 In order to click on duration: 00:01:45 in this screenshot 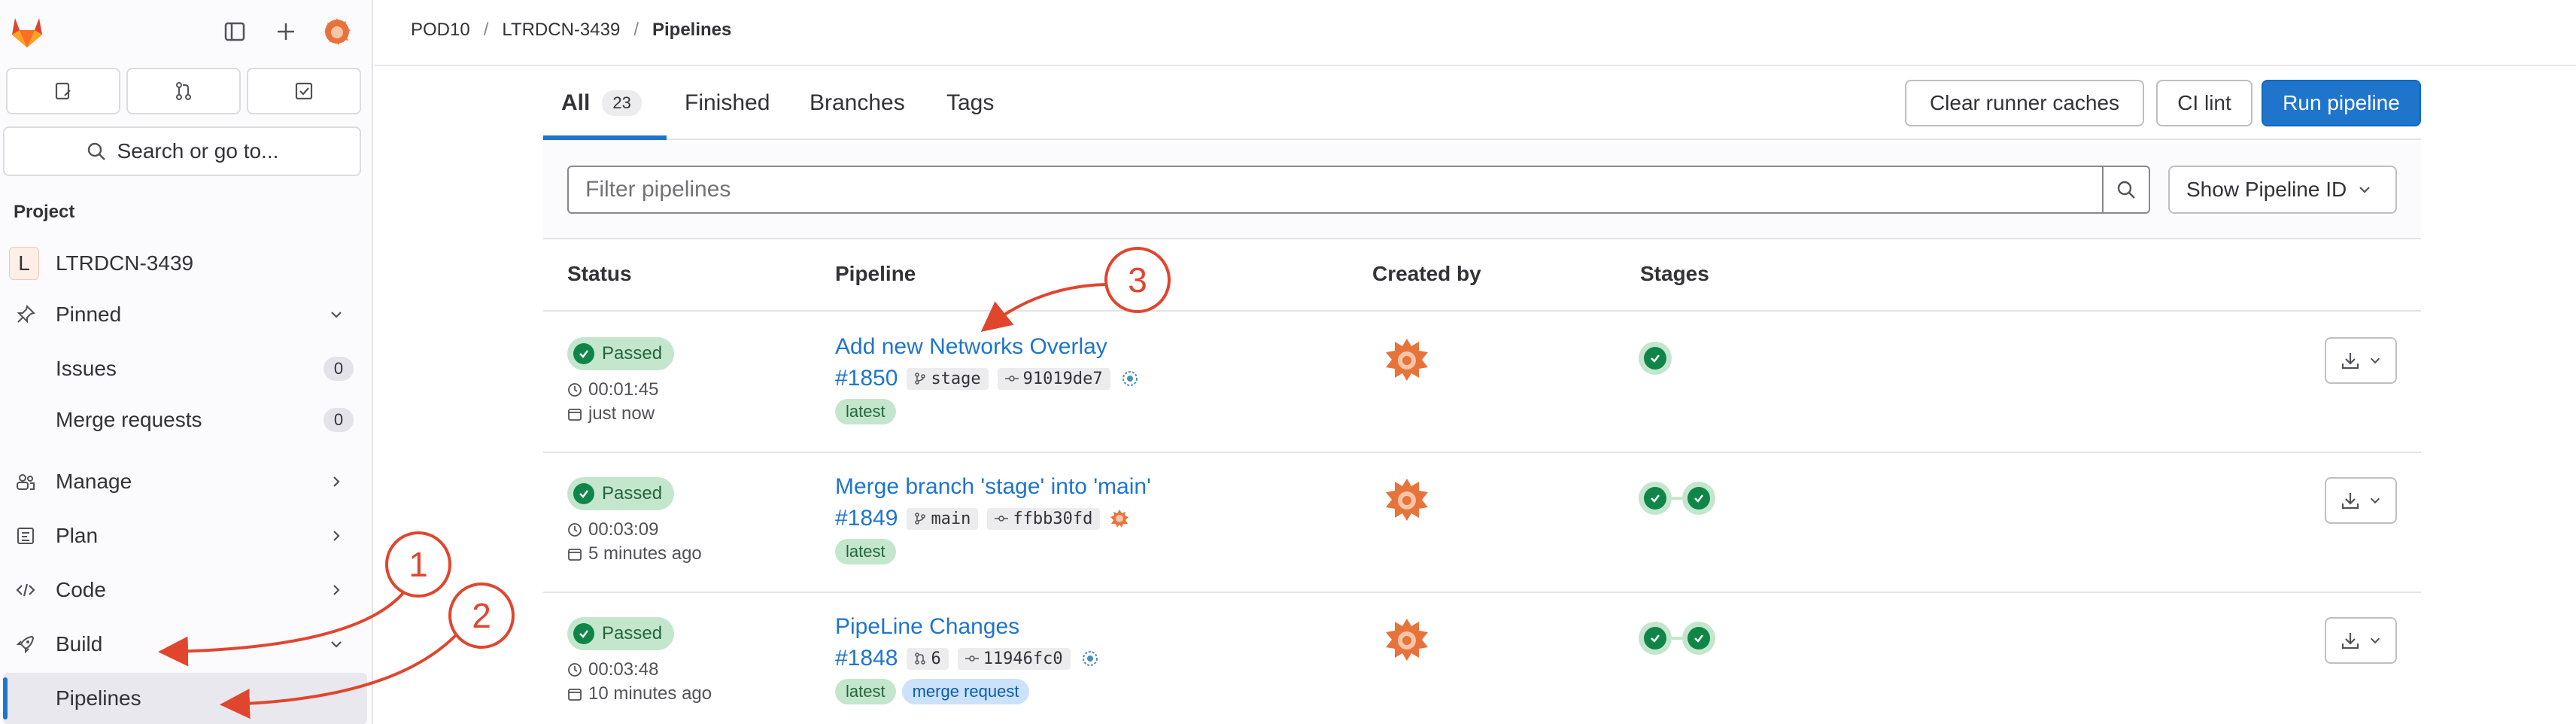, I will do `click(613, 390)`.